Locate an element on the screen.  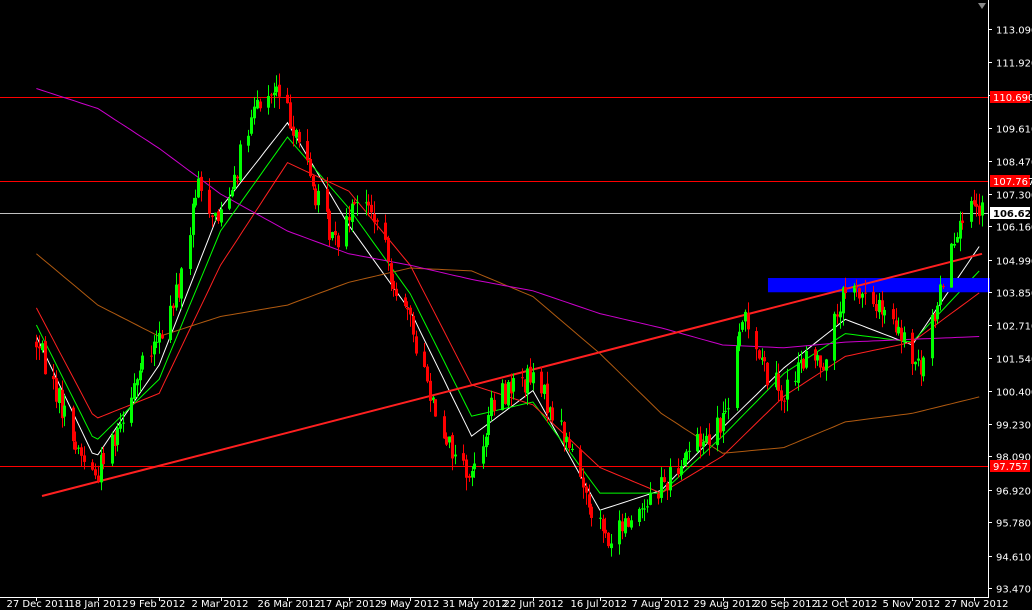
time-tick-label: 16 Jul 2012 is located at coordinates (599, 604).